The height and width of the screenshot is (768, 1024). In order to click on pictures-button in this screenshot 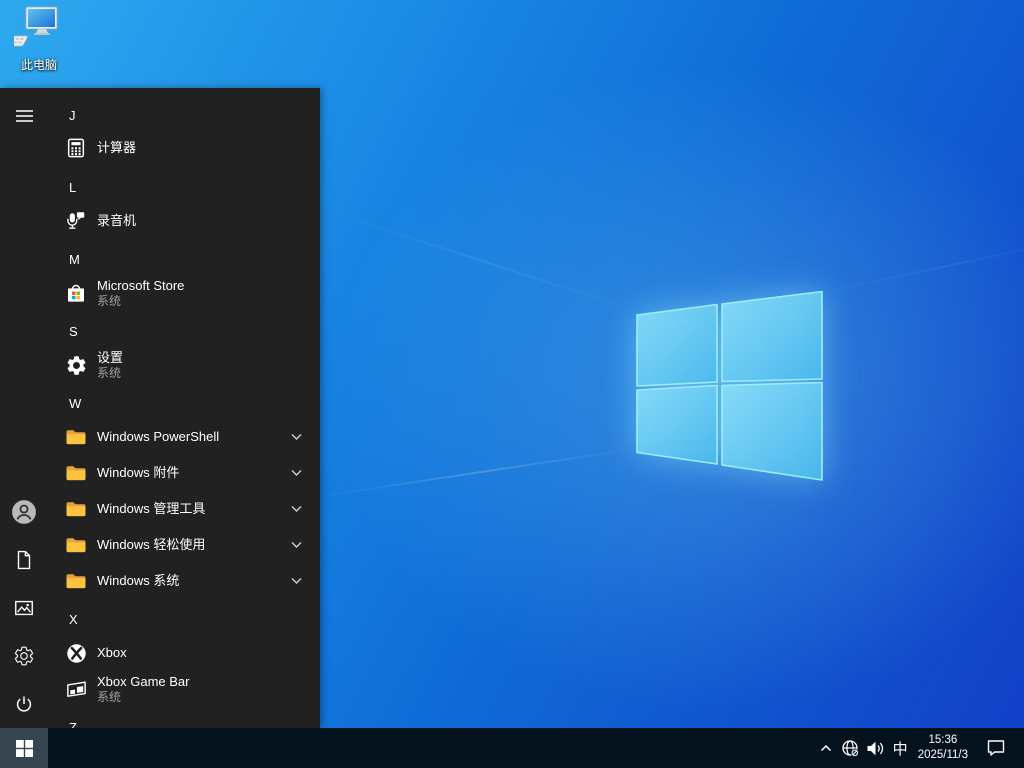, I will do `click(24, 608)`.